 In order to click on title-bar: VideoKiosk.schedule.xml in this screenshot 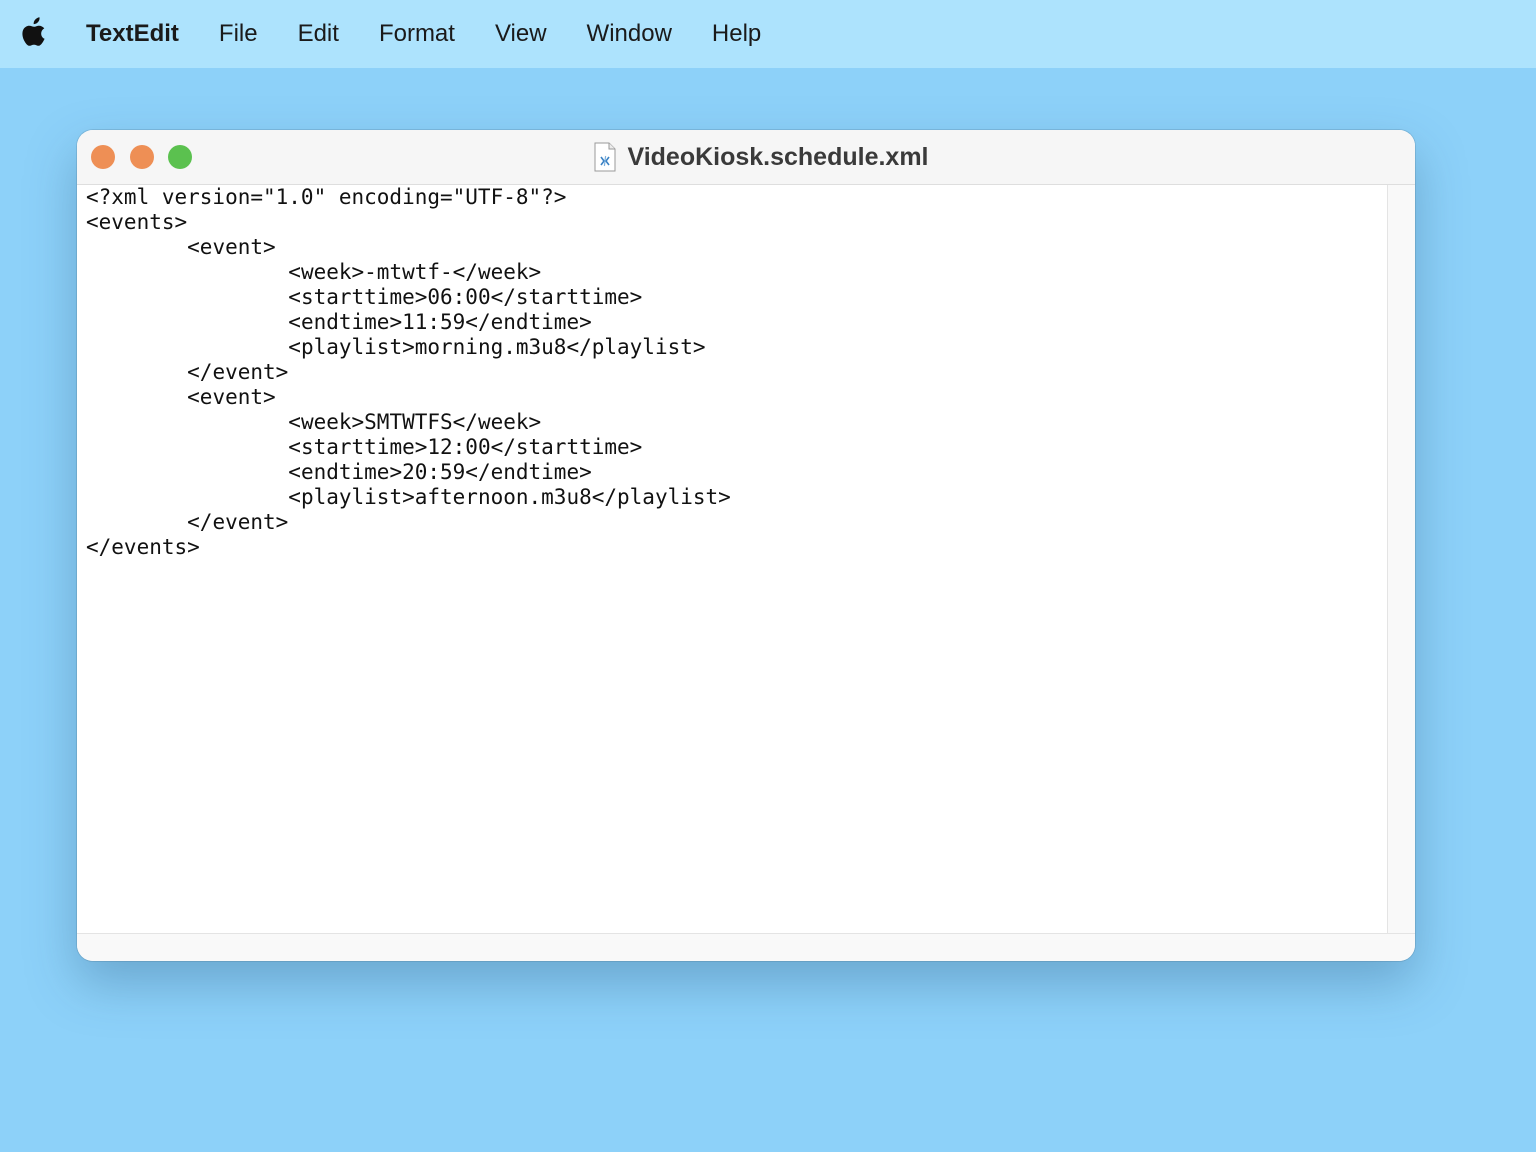, I will do `click(746, 157)`.